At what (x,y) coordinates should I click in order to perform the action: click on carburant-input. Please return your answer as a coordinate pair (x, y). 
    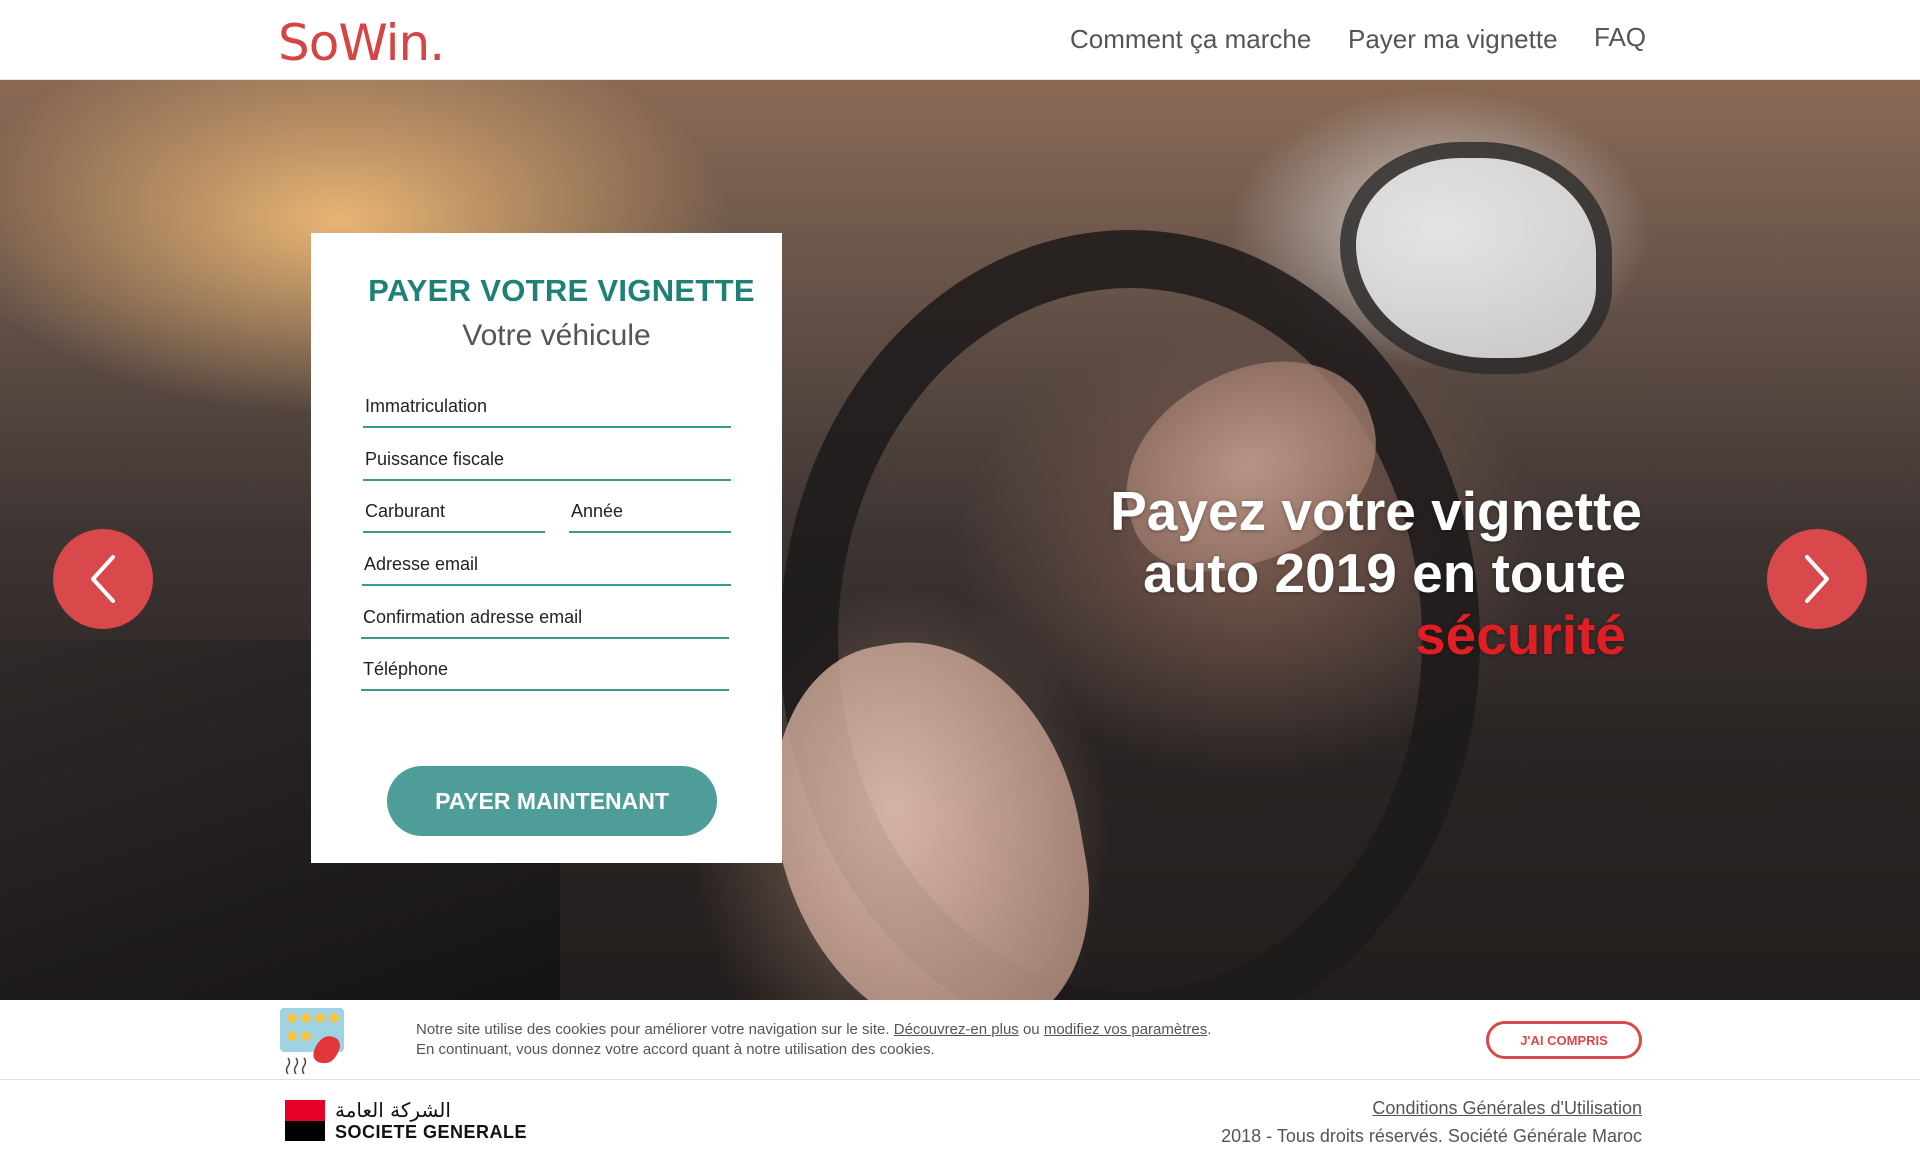
    Looking at the image, I should click on (456, 511).